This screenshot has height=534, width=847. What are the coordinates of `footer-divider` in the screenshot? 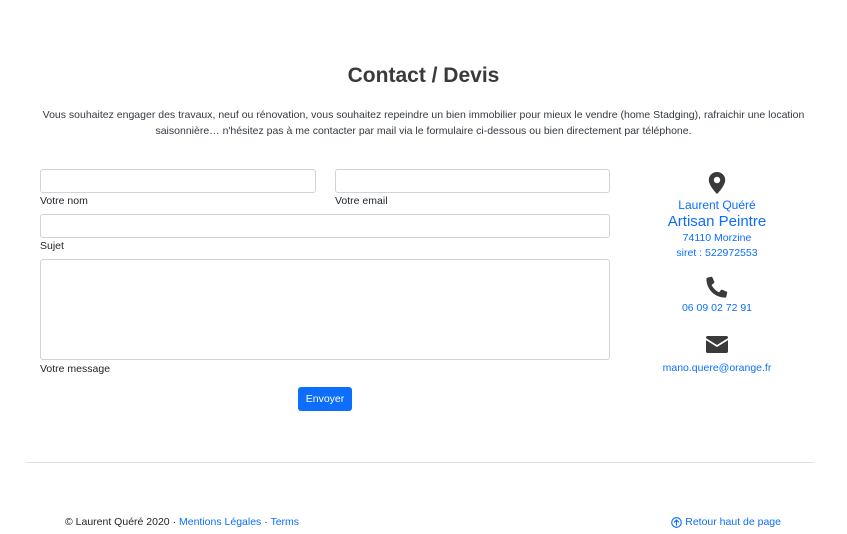 It's located at (420, 462).